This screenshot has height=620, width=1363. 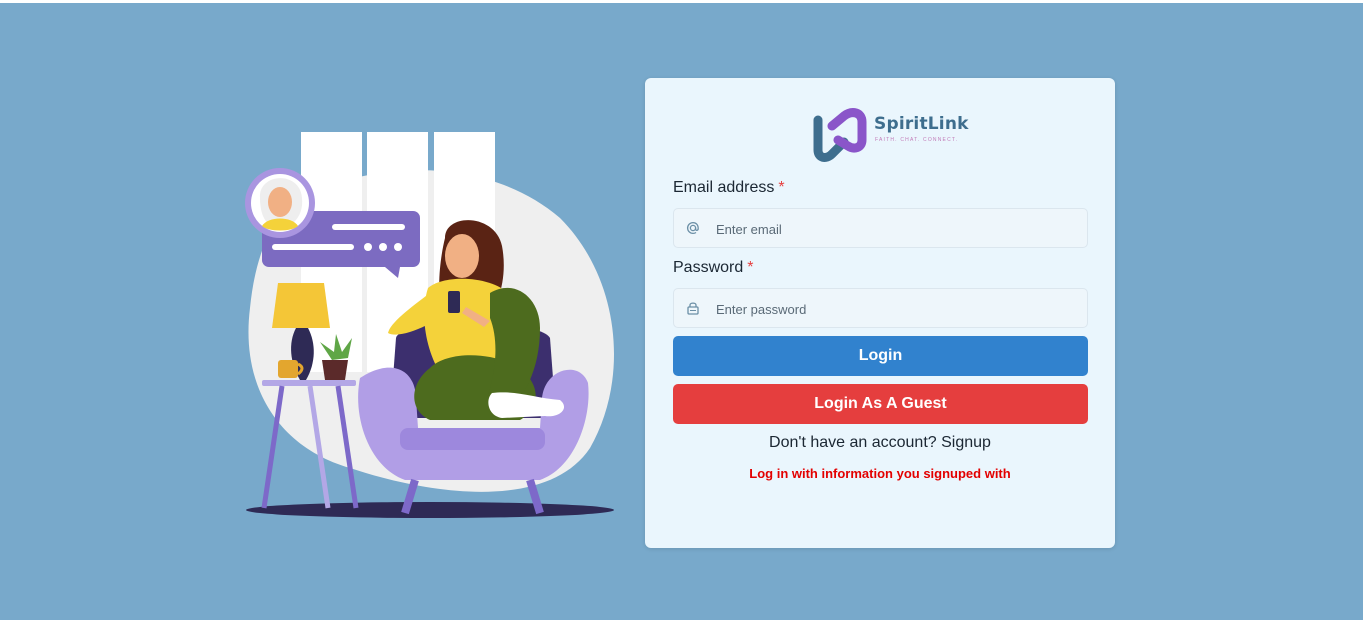 What do you see at coordinates (692, 228) in the screenshot?
I see `at-sign-icon` at bounding box center [692, 228].